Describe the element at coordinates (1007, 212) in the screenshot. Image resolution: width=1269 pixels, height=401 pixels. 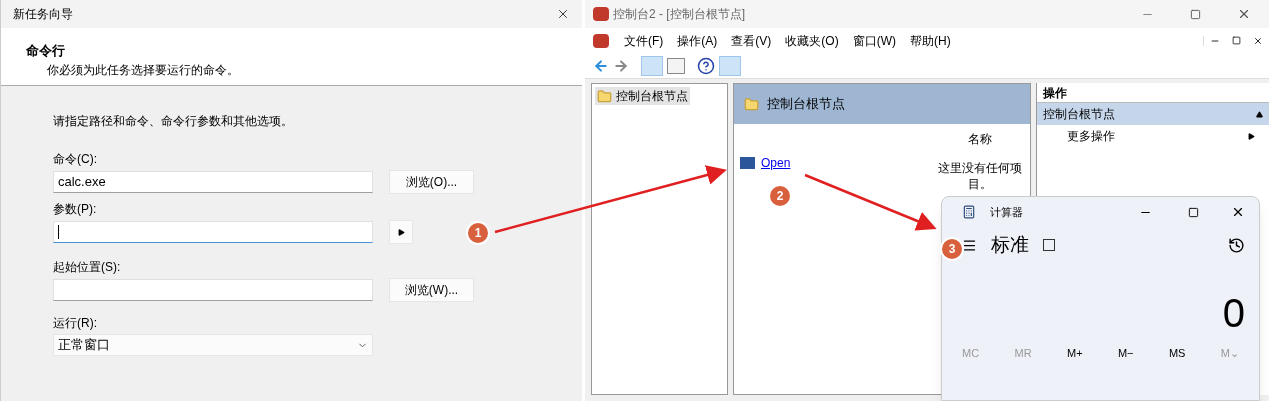
I see `window-title: 计算器` at that location.